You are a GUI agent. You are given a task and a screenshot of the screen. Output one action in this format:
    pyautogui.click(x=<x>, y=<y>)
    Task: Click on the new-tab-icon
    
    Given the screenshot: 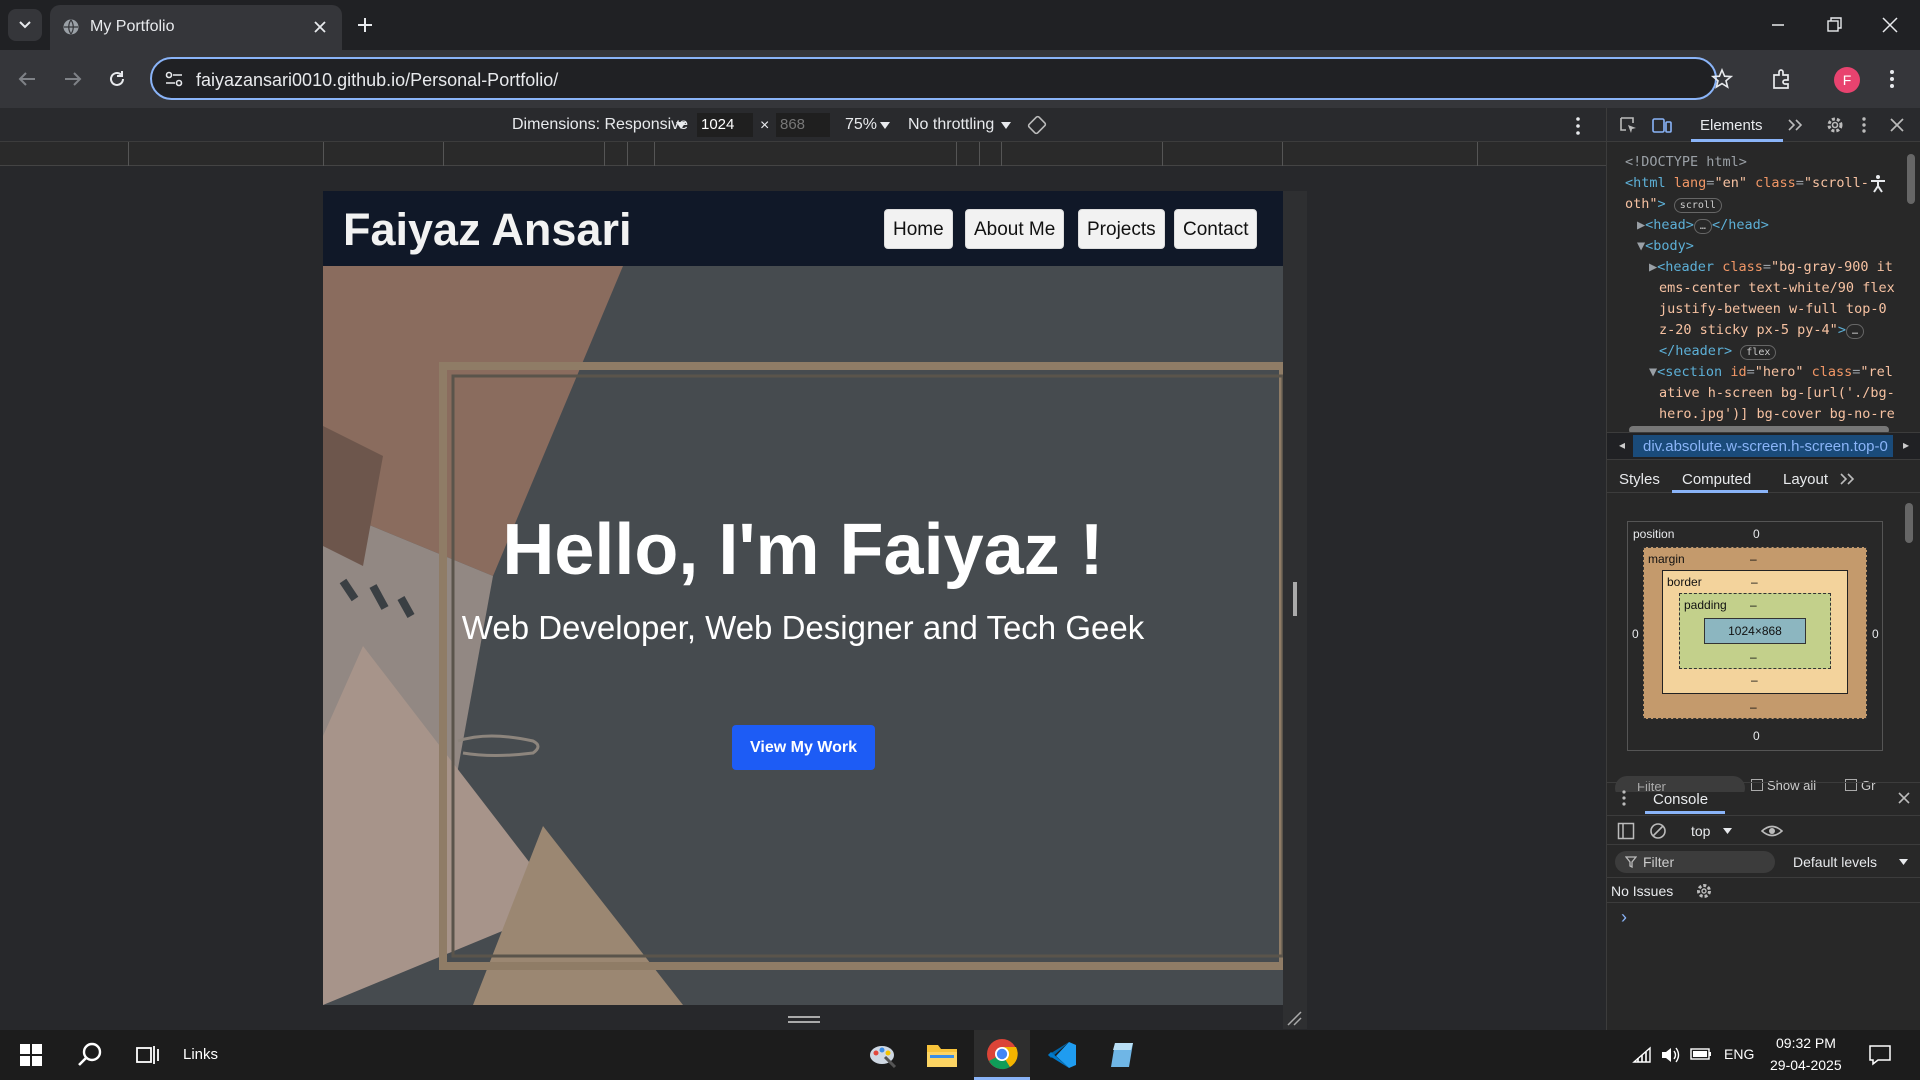 What is the action you would take?
    pyautogui.click(x=365, y=25)
    